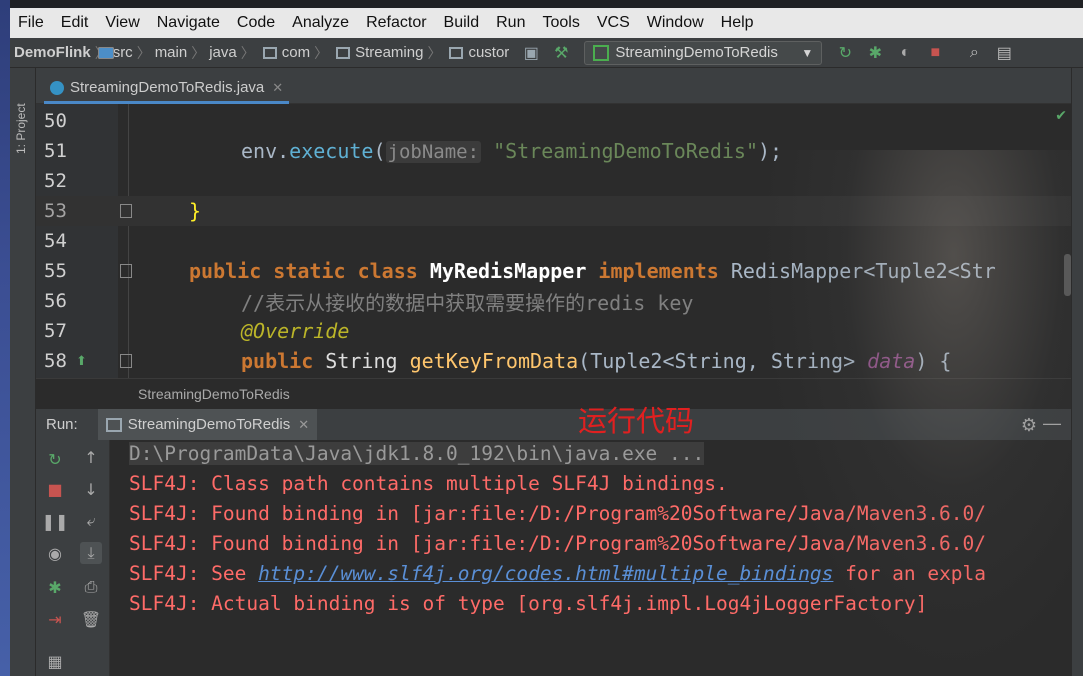 The image size is (1083, 676). I want to click on camera-icon: ◉, so click(55, 553).